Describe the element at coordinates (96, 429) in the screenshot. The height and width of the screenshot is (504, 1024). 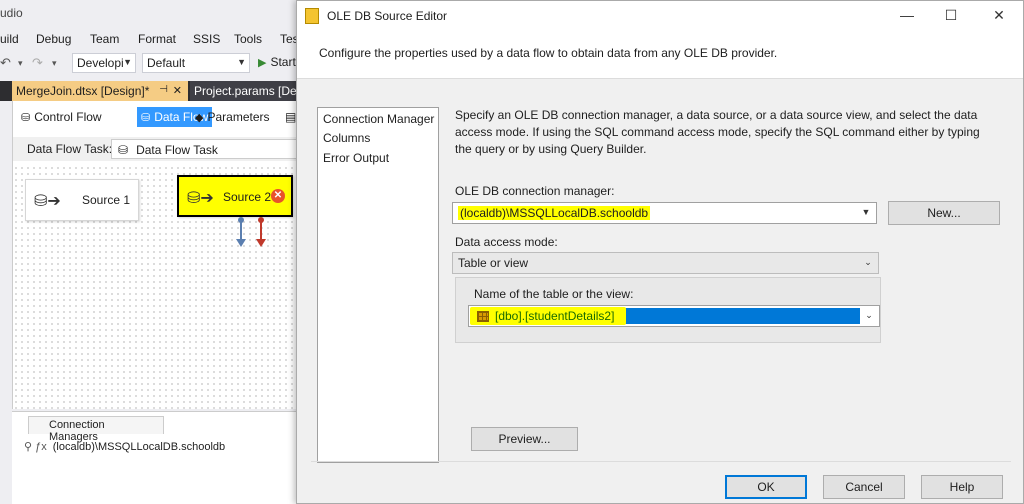
I see `connection-managers-tab: Connection Managers` at that location.